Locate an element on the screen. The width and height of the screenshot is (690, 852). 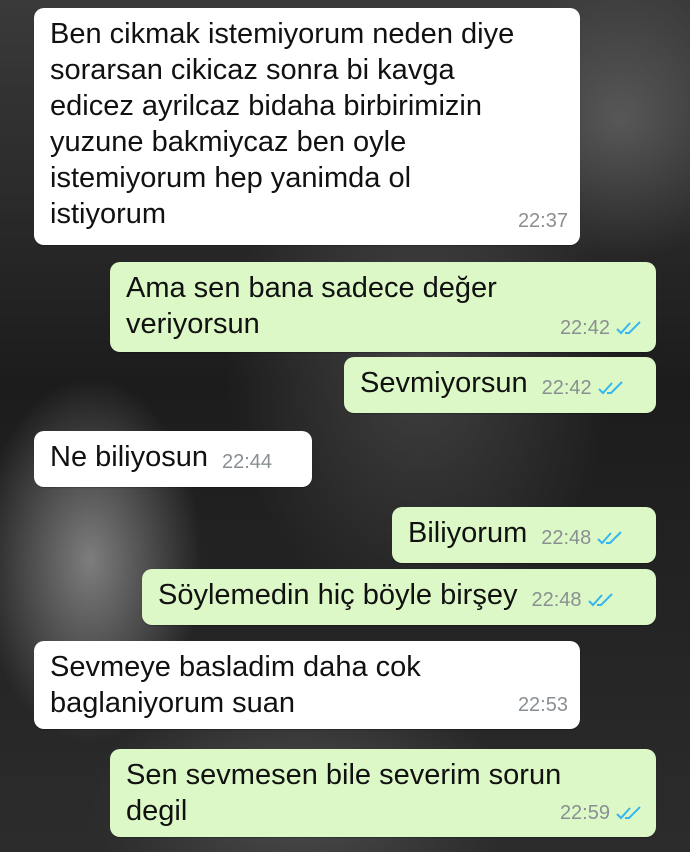
message-meta: 22:59 is located at coordinates (602, 813).